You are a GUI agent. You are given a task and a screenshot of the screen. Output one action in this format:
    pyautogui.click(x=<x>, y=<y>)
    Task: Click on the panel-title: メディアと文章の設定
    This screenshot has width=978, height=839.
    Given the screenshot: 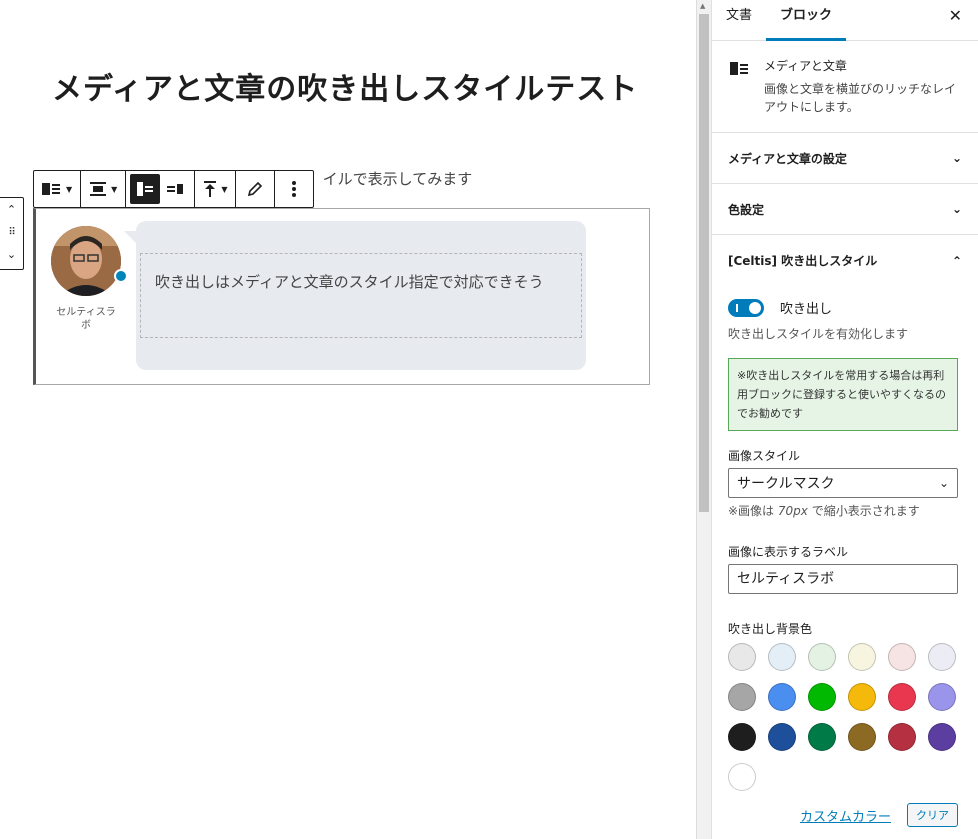 What is the action you would take?
    pyautogui.click(x=787, y=158)
    